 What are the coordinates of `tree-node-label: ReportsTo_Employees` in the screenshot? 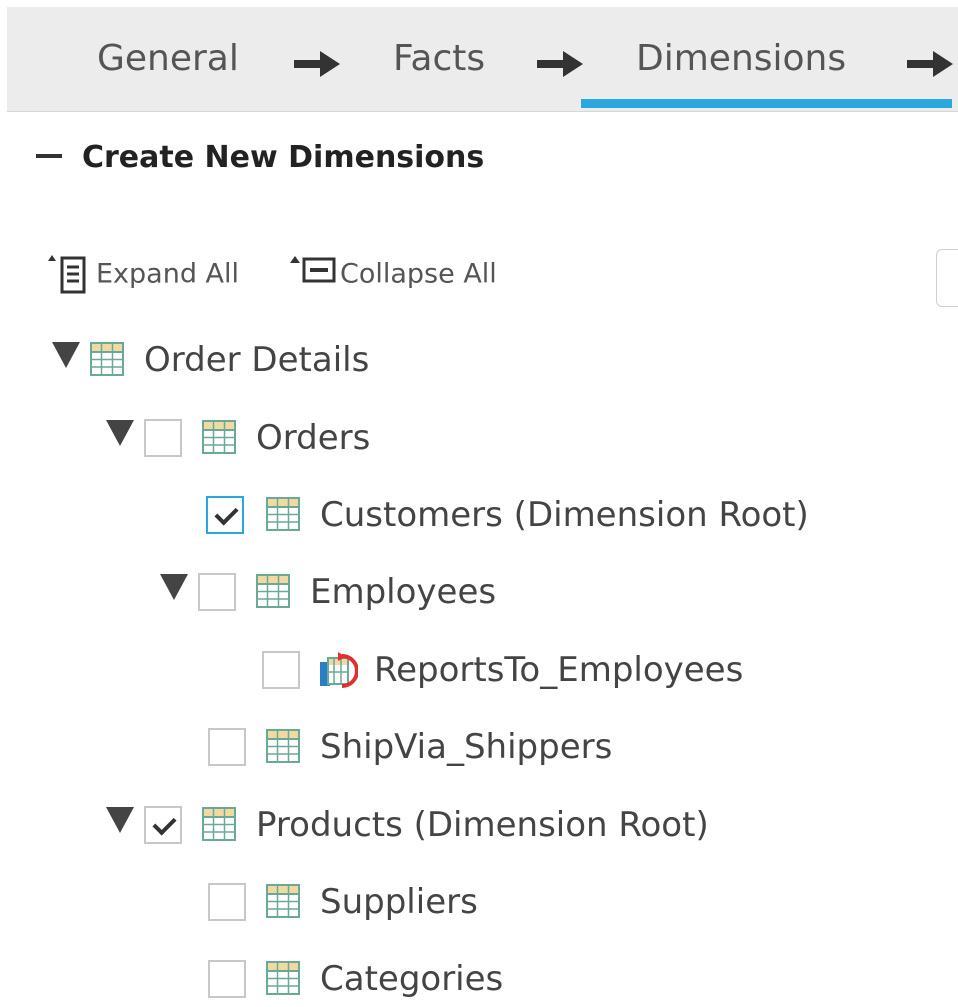 It's located at (559, 670).